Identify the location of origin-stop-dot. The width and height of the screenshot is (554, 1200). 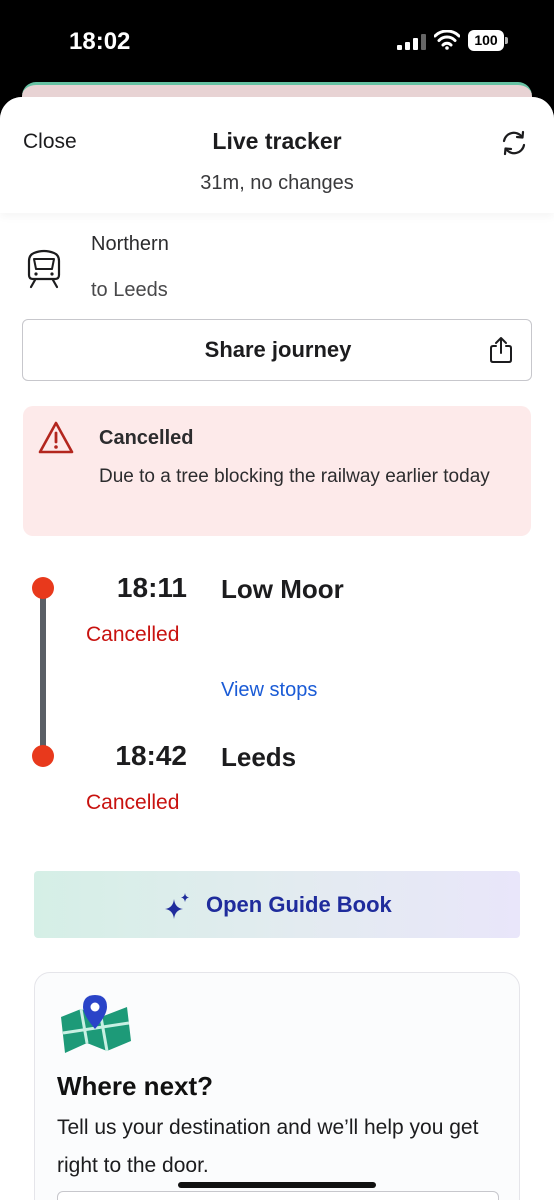
(43, 588).